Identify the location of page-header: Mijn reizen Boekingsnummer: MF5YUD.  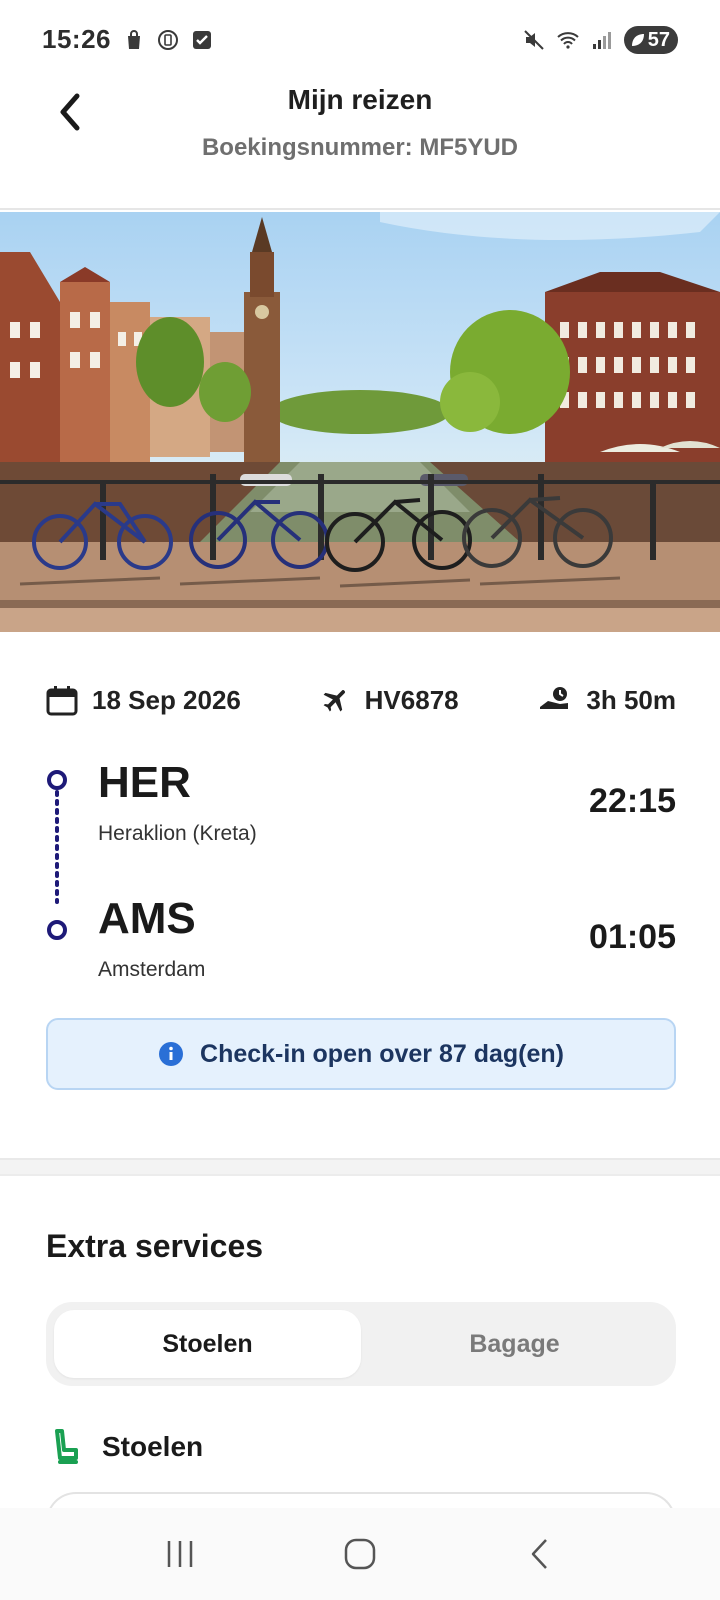
(360, 146).